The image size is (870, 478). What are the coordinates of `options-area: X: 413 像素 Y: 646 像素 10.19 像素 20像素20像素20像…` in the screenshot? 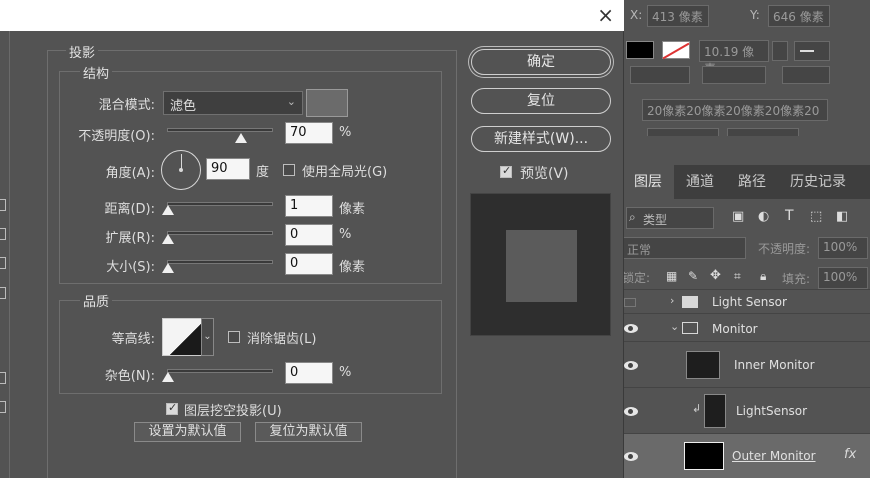 It's located at (746, 82).